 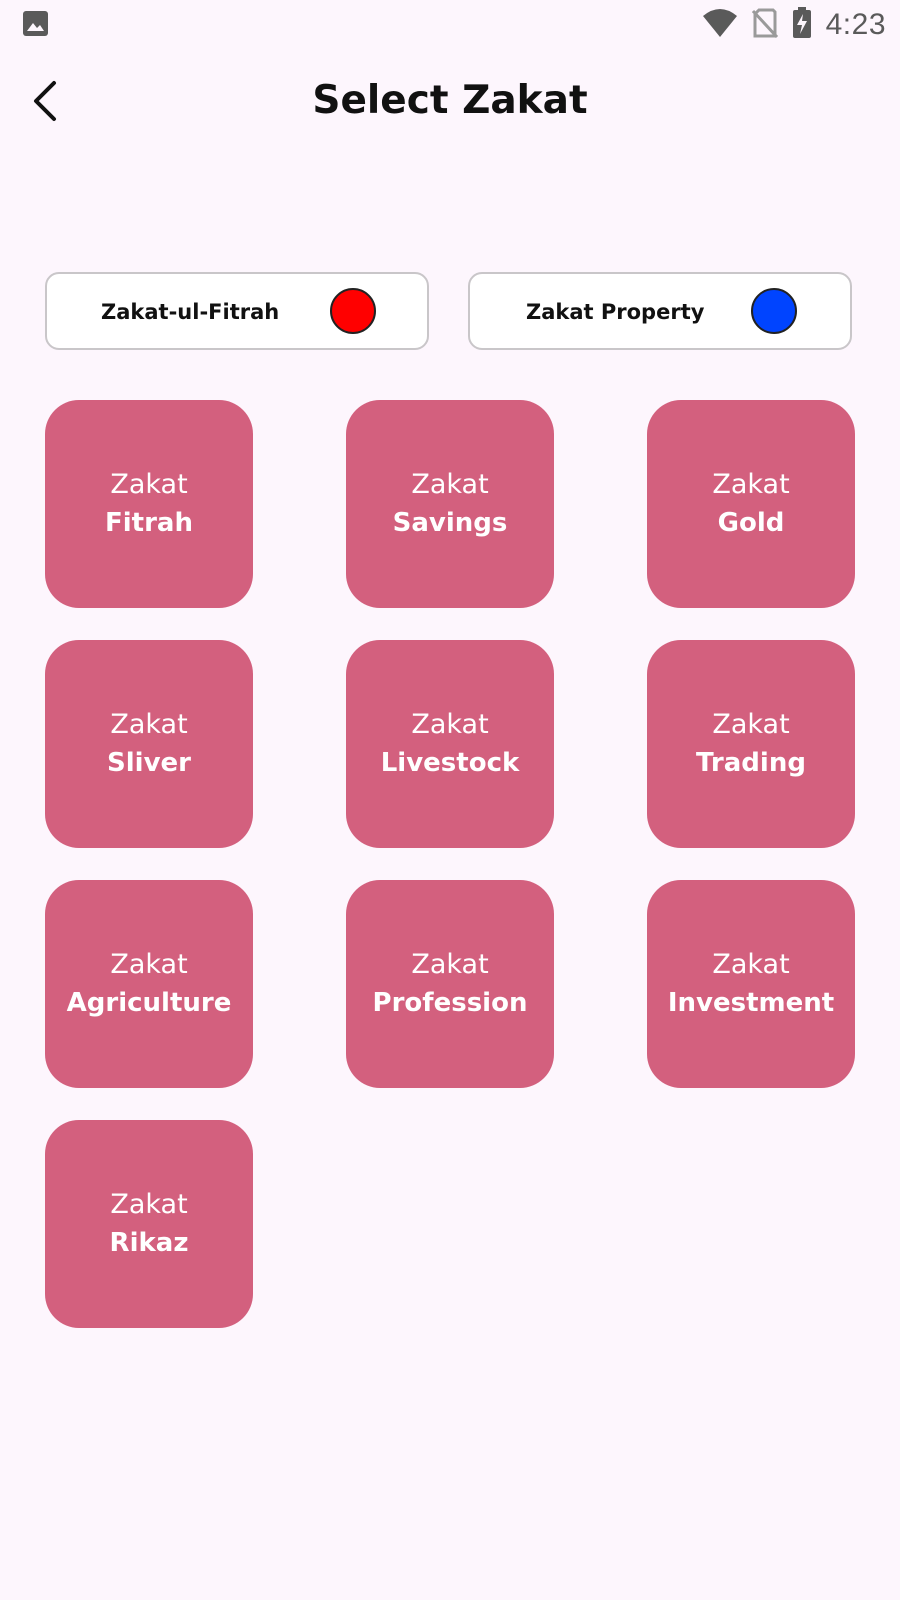 I want to click on tile-zakat-rikaz: Zakat Rikaz, so click(x=149, y=1224).